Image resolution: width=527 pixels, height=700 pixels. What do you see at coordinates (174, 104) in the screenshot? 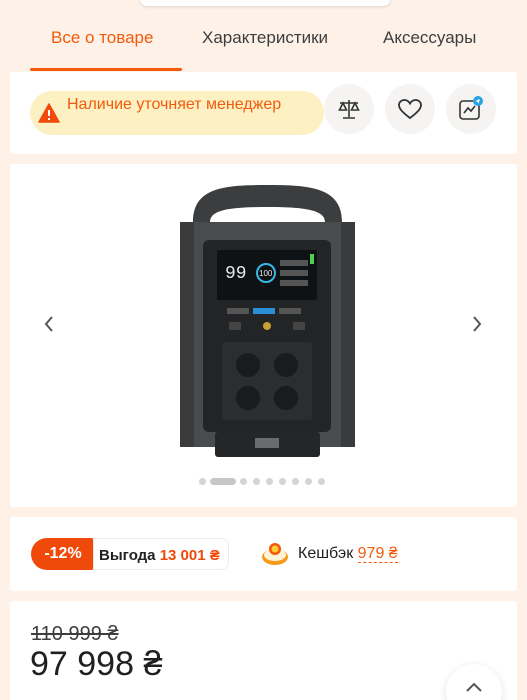
I see `availability-text: Наличие уточняет менеджер` at bounding box center [174, 104].